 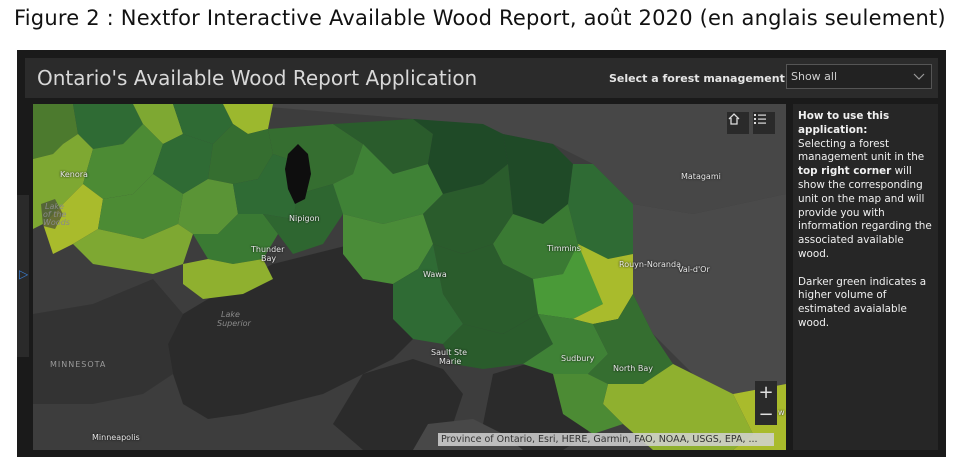 I want to click on label-minnesota: MINNESOTA, so click(x=78, y=364).